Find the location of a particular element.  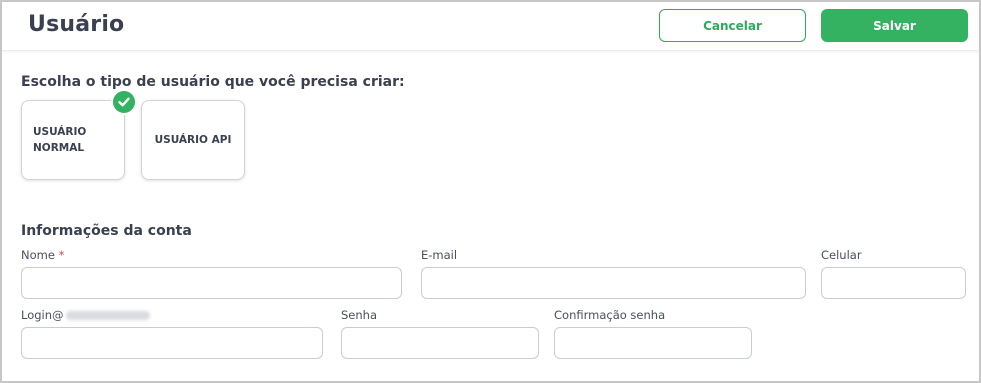

celular-input is located at coordinates (893, 283).